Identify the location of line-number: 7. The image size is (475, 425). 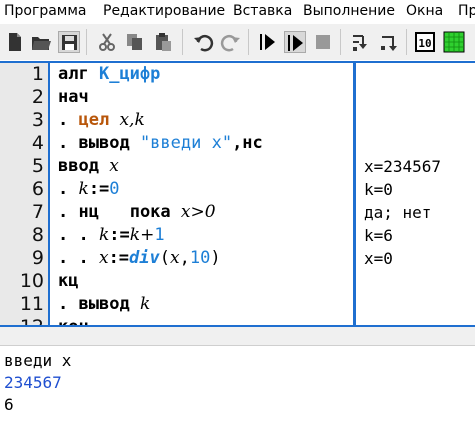
(37, 212).